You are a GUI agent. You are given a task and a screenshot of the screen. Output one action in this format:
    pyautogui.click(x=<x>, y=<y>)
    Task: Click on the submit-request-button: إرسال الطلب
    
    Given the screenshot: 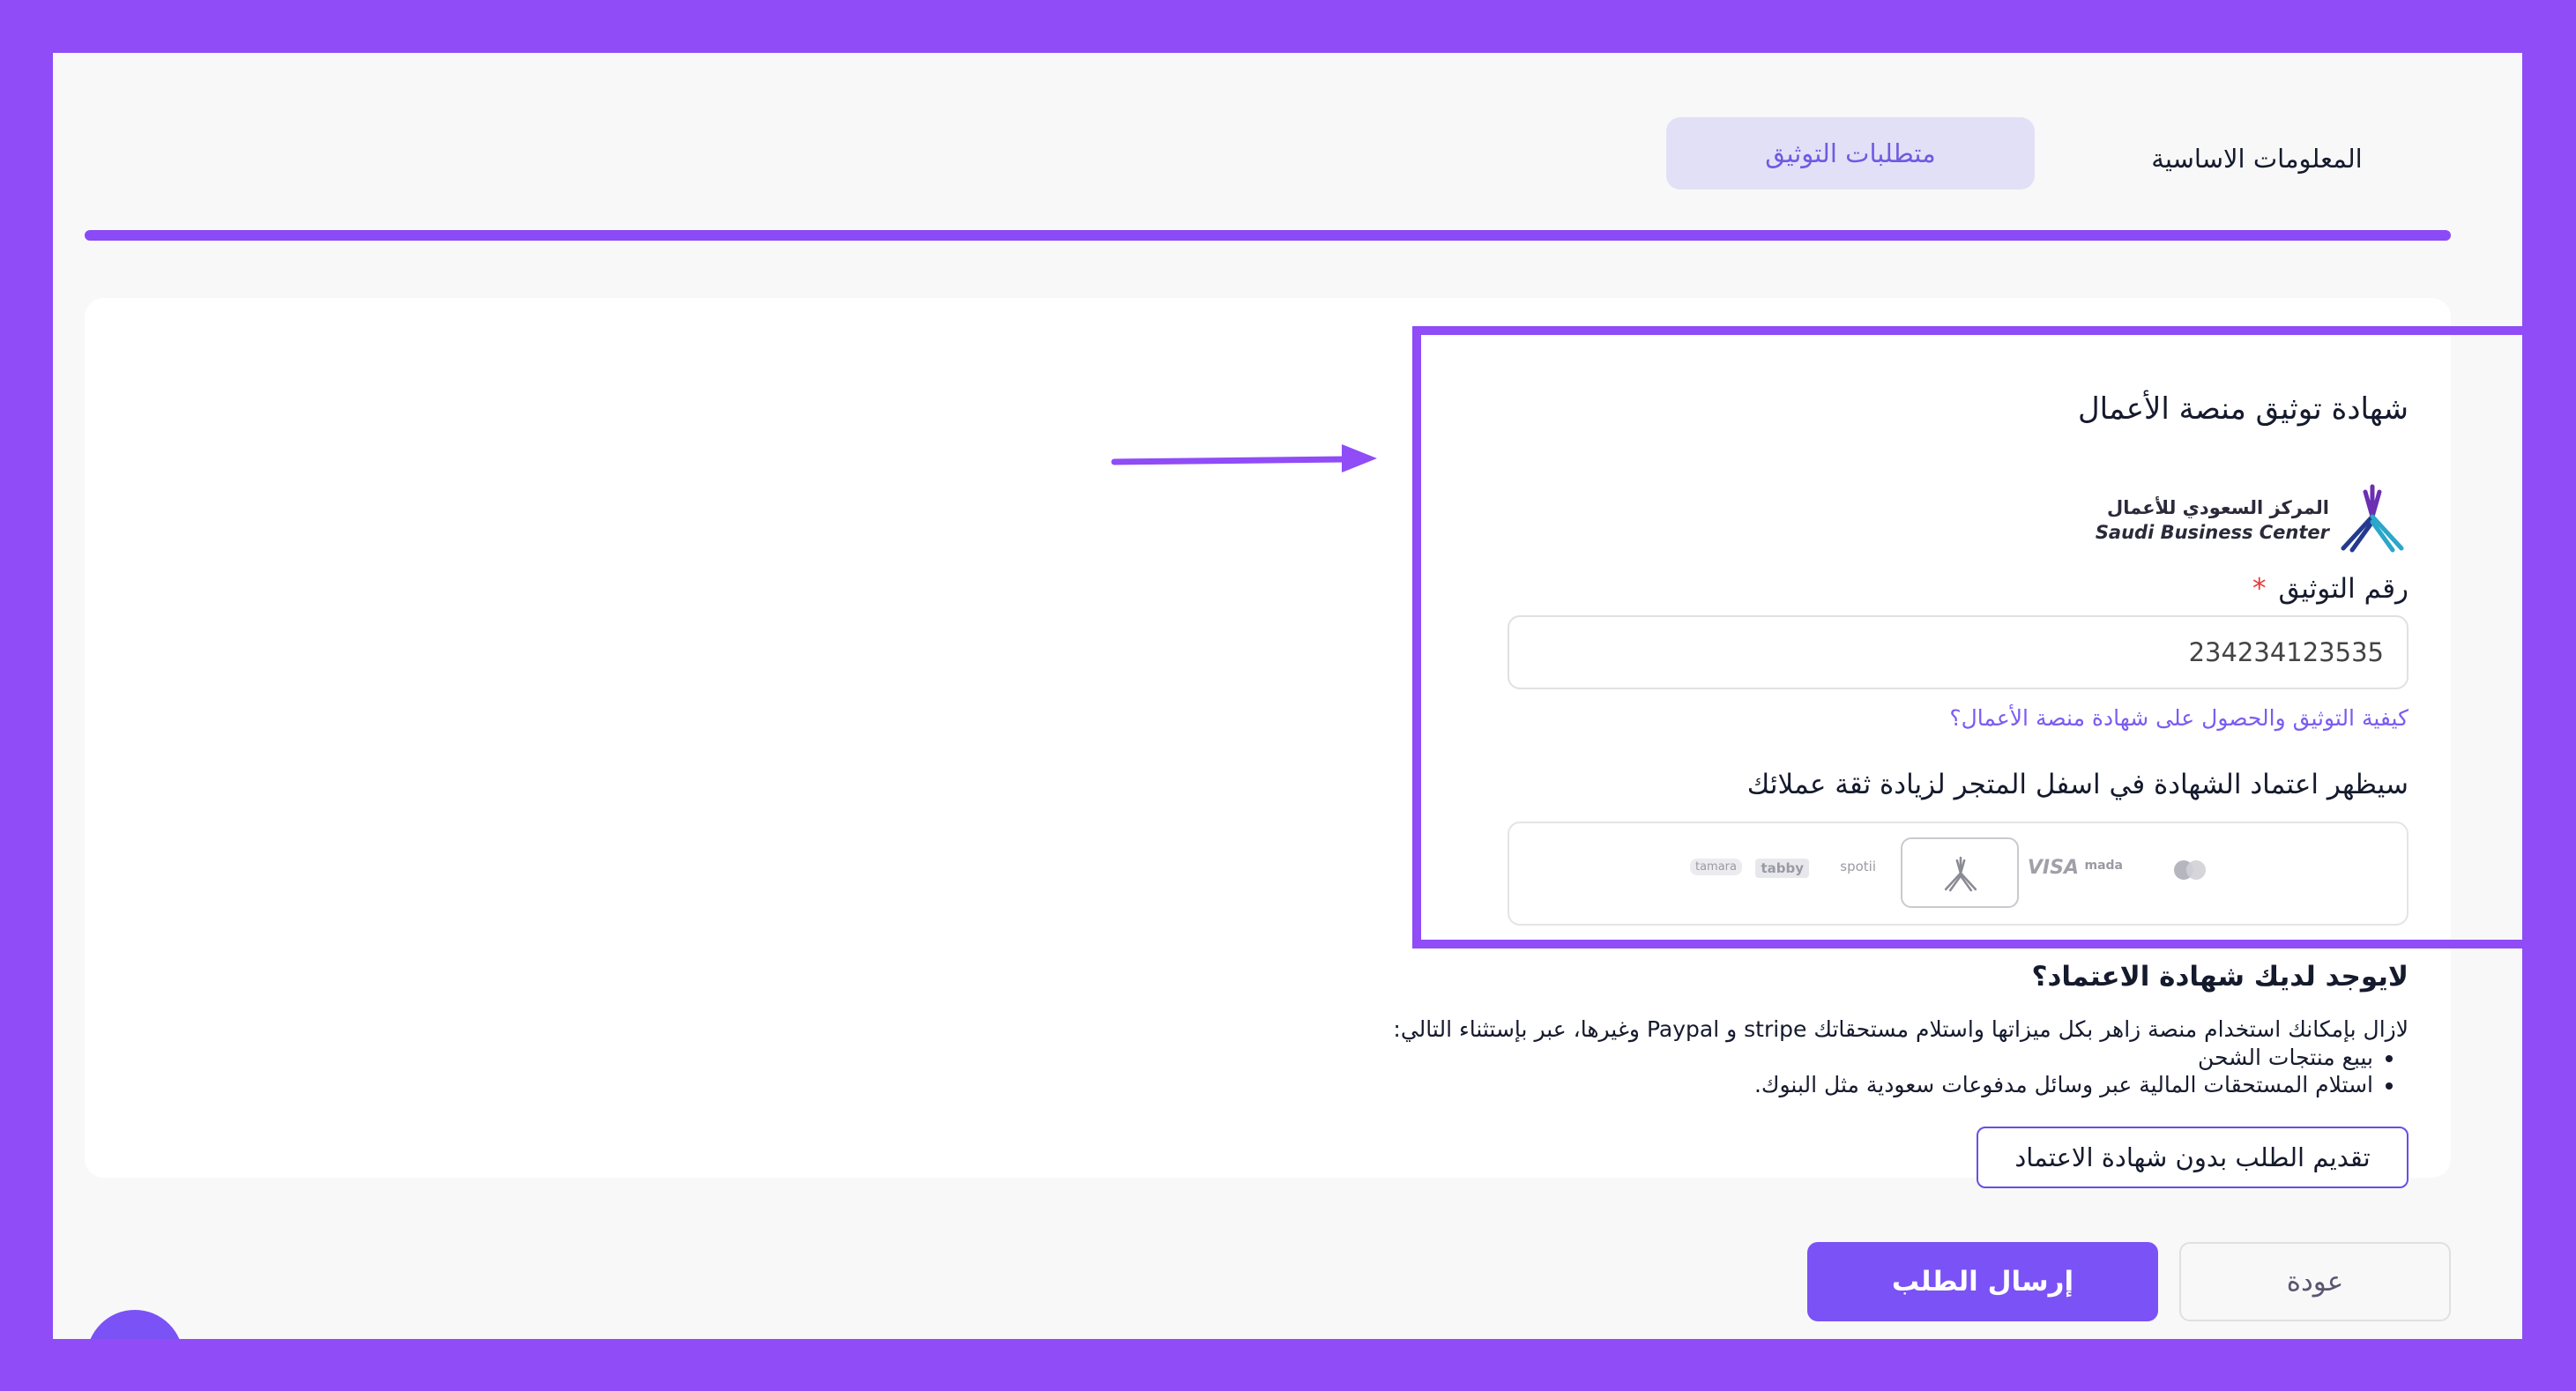 What is the action you would take?
    pyautogui.click(x=1983, y=1281)
    